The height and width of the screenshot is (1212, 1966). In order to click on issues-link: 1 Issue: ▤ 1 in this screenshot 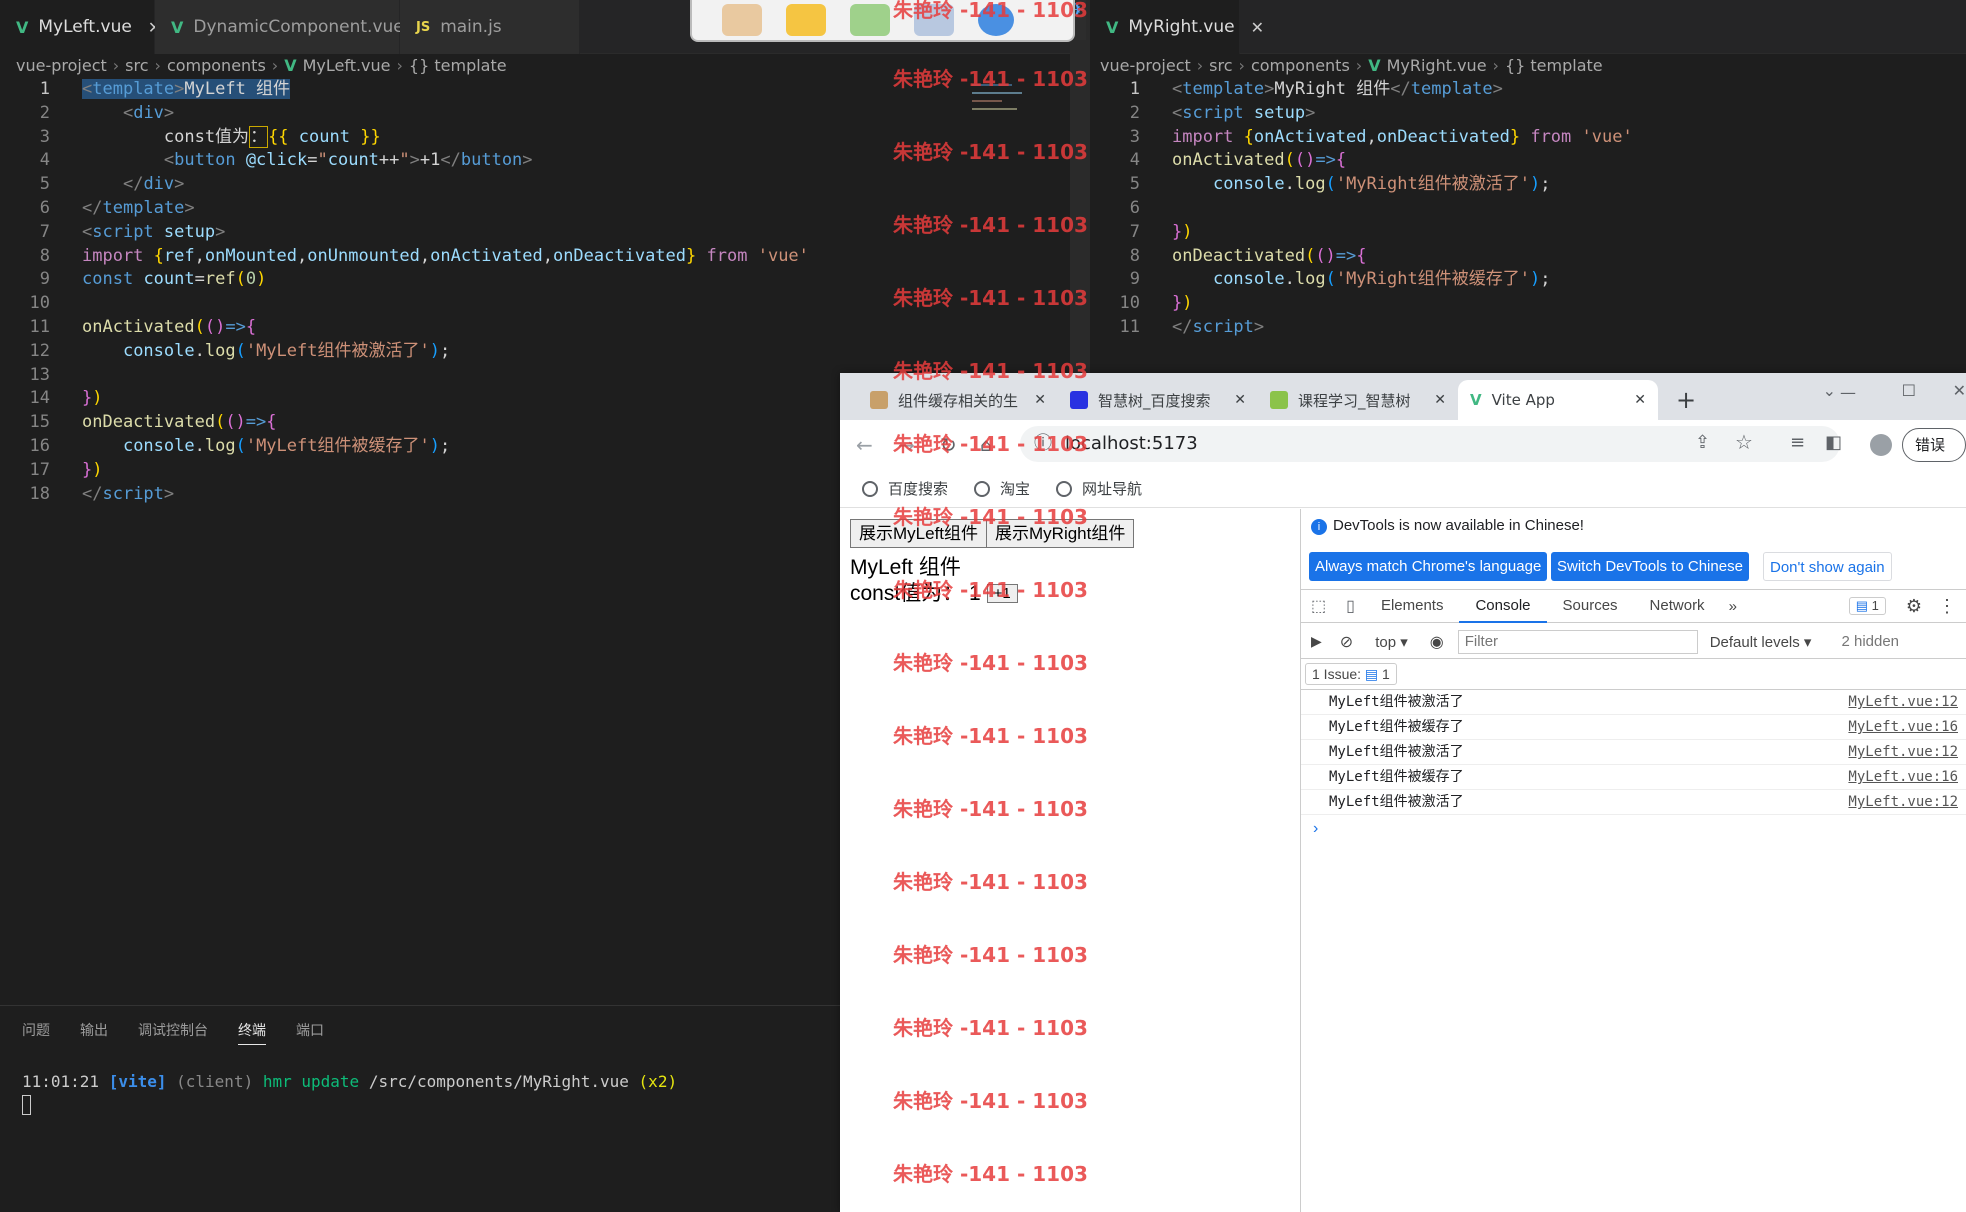, I will do `click(1351, 674)`.